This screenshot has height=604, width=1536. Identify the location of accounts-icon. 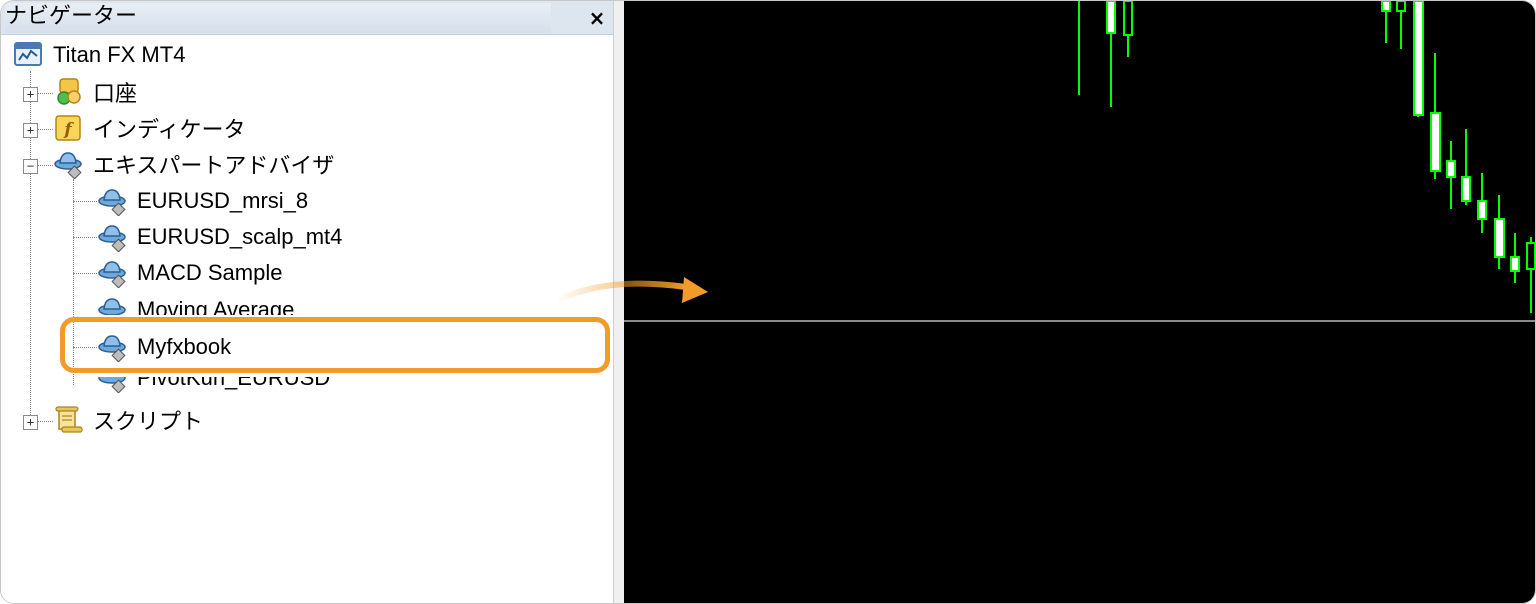
(69, 91).